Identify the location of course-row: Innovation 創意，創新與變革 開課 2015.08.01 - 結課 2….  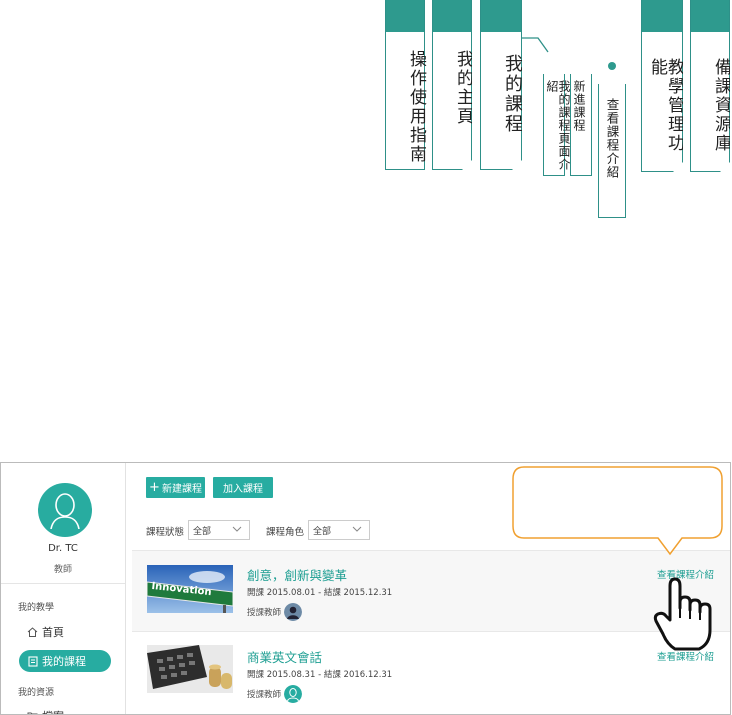
(431, 591).